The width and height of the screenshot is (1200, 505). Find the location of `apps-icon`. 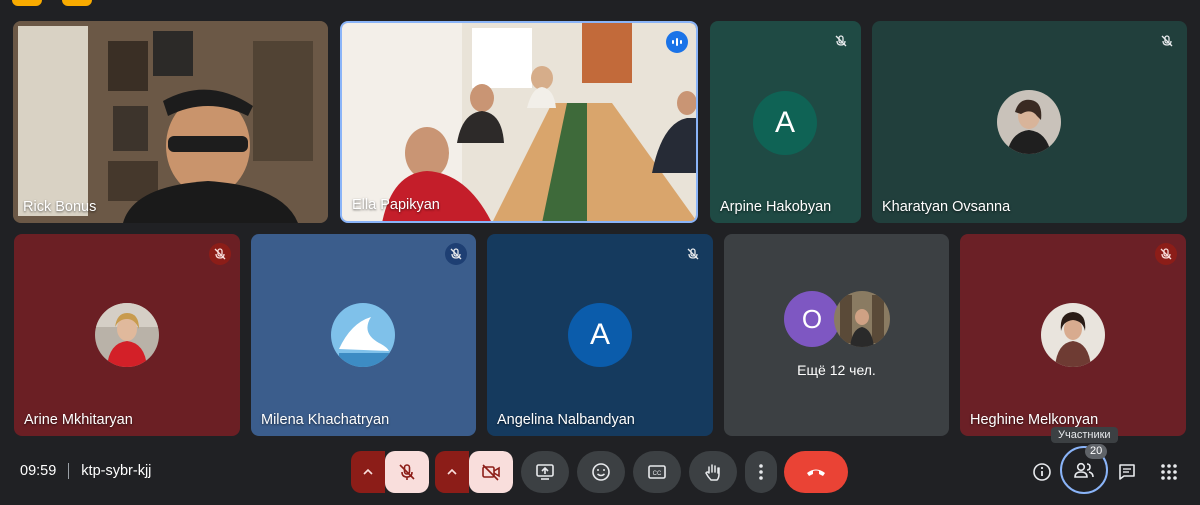

apps-icon is located at coordinates (1169, 472).